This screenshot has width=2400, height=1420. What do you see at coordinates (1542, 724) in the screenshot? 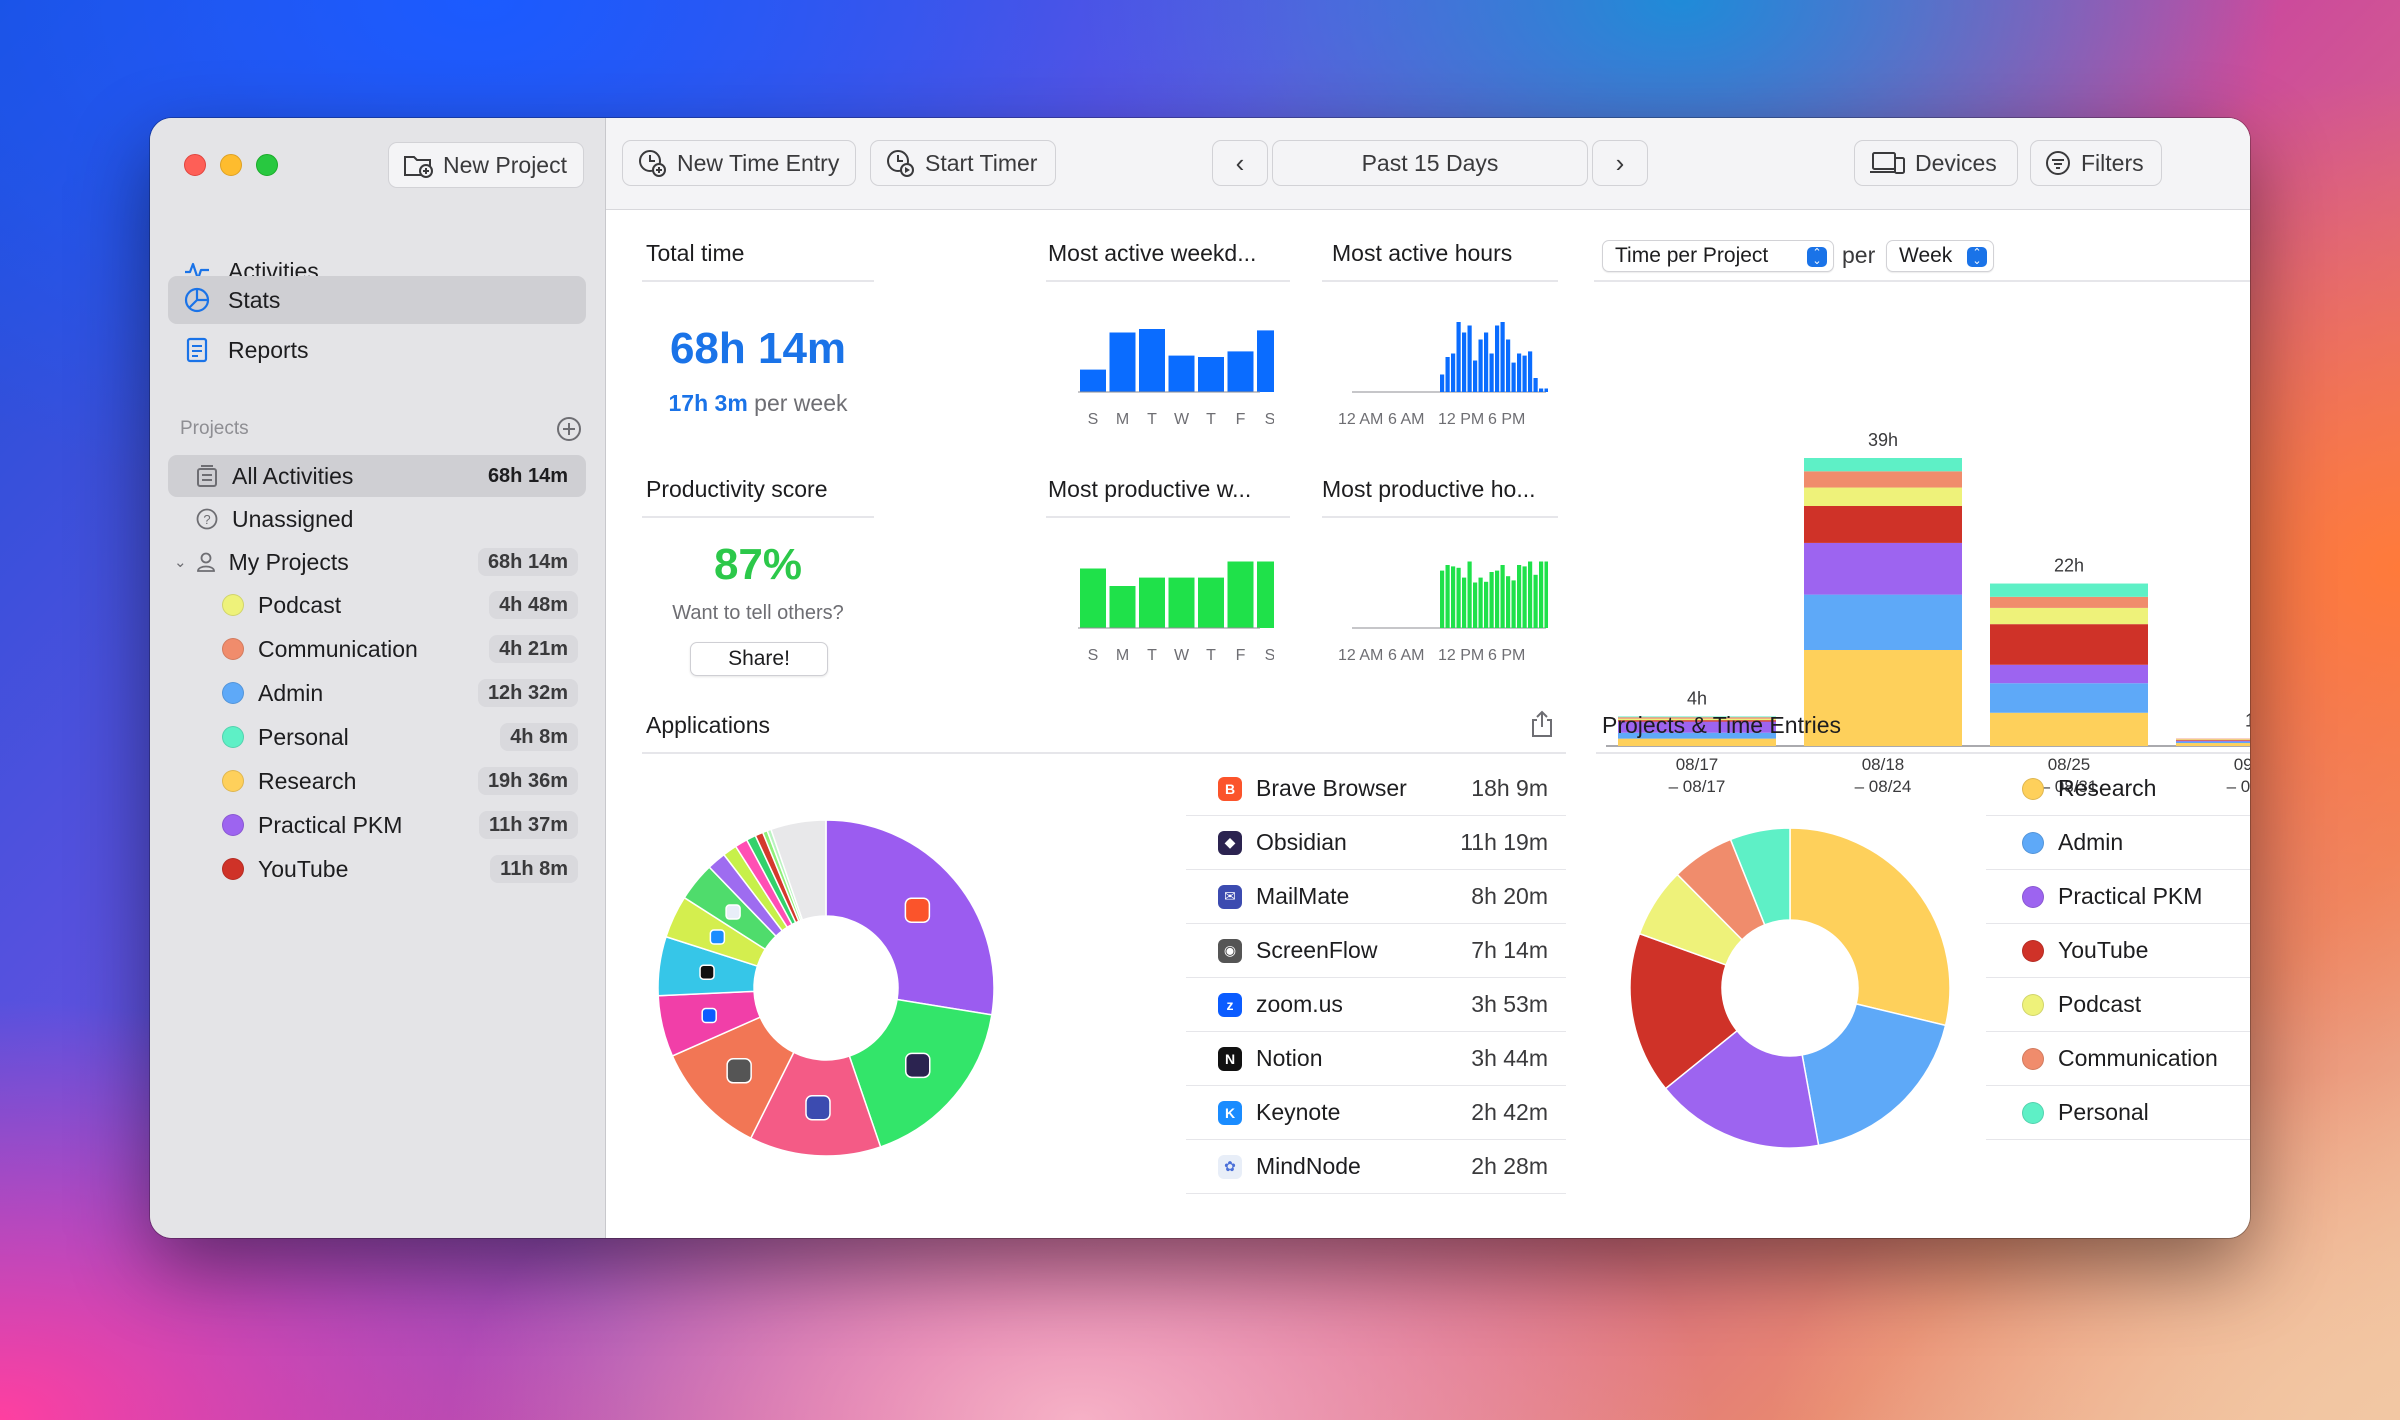
I see `share-icon` at bounding box center [1542, 724].